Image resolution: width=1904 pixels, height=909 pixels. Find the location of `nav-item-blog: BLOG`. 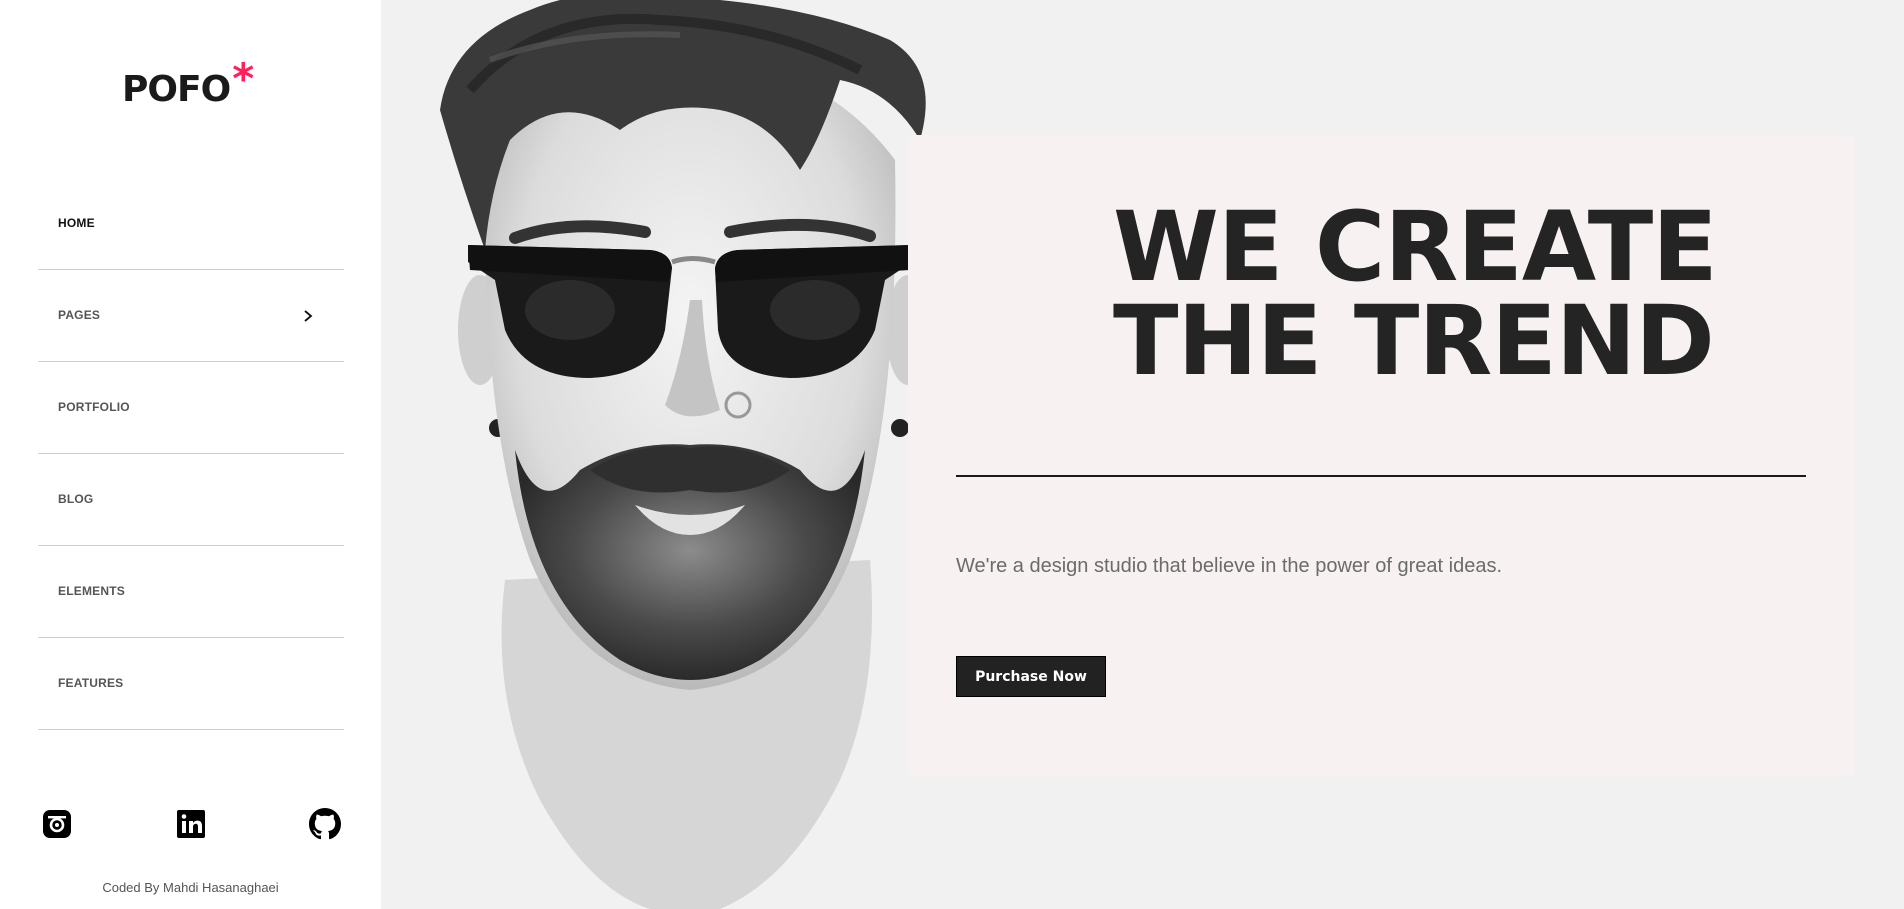

nav-item-blog: BLOG is located at coordinates (191, 500).